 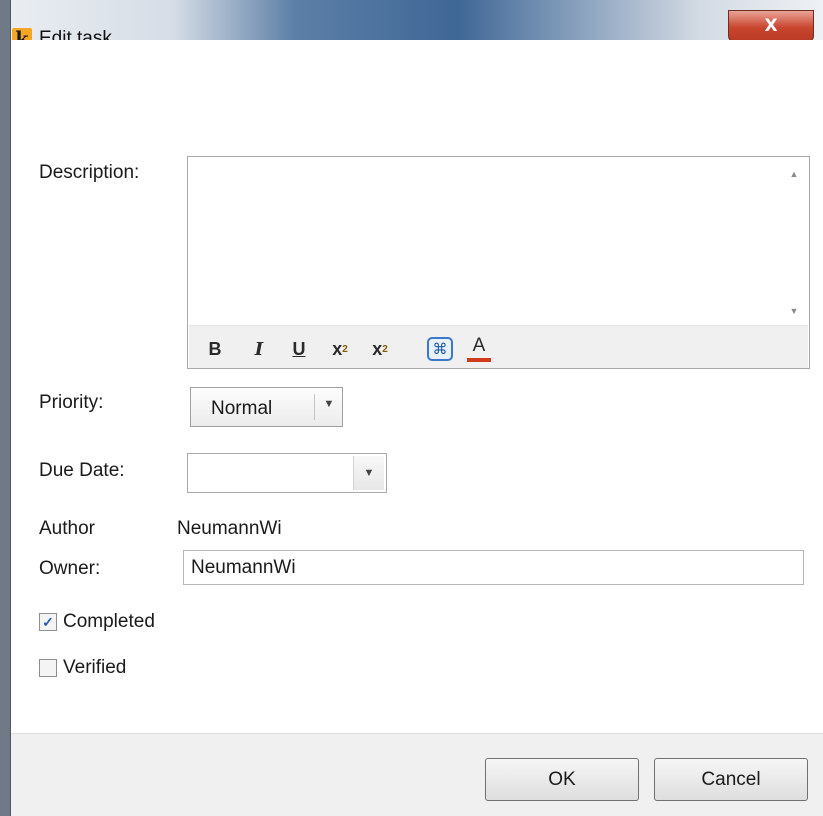 What do you see at coordinates (89, 172) in the screenshot?
I see `description-label: Description:` at bounding box center [89, 172].